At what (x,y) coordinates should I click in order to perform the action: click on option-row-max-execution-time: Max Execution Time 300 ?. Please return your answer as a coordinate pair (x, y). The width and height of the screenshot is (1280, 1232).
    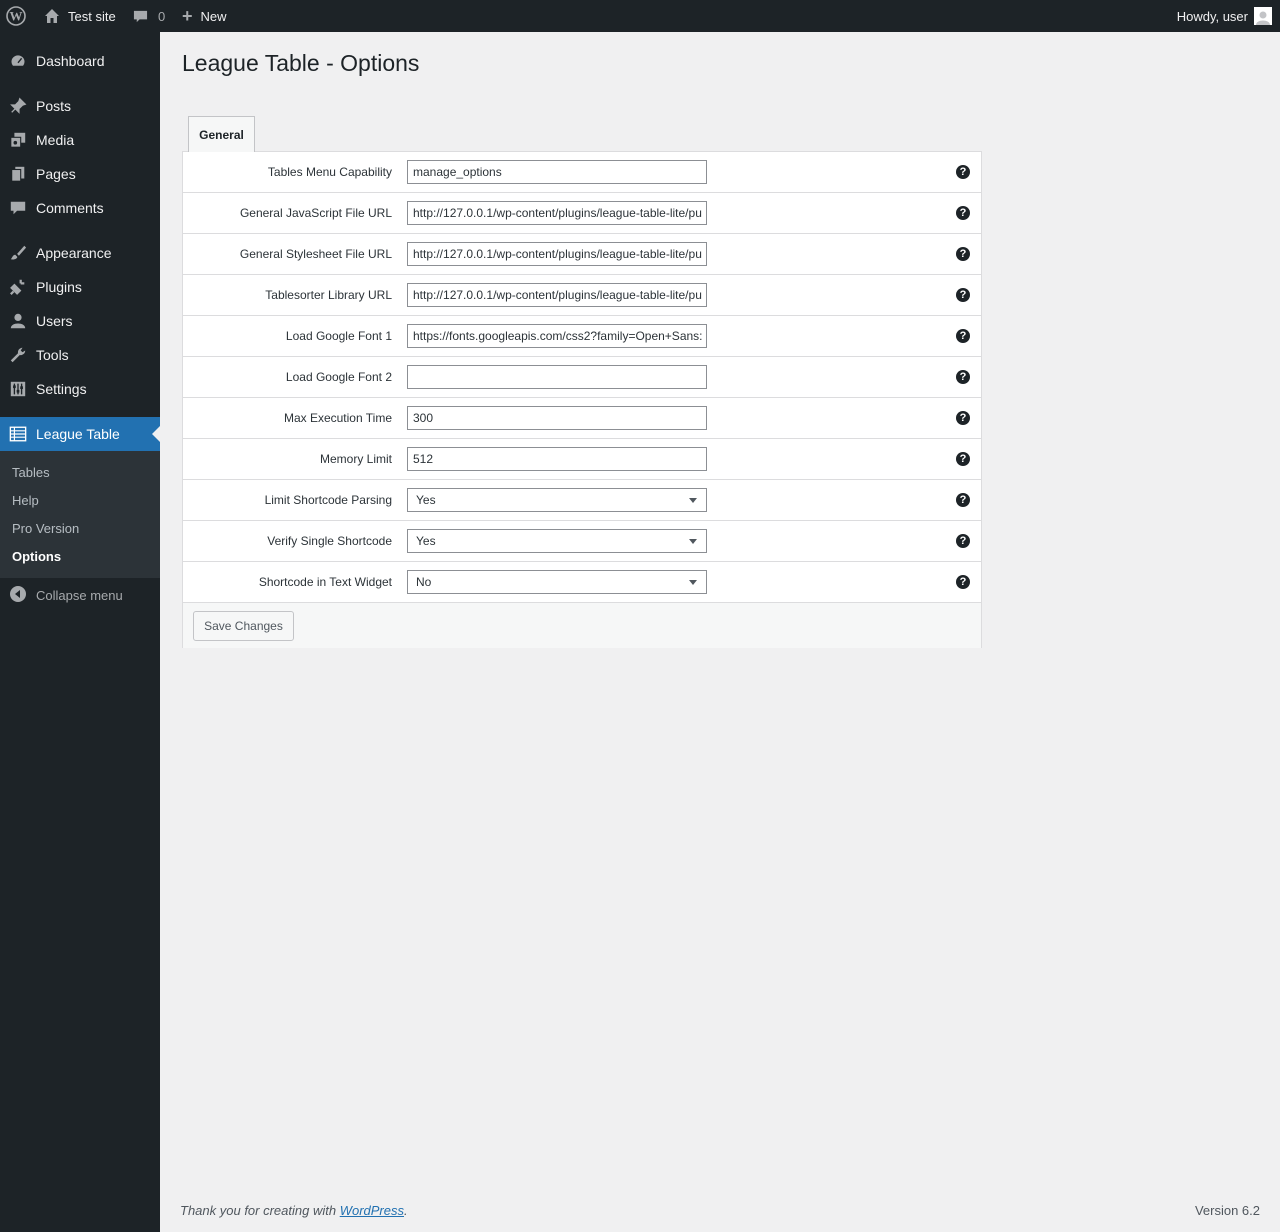
    Looking at the image, I should click on (582, 418).